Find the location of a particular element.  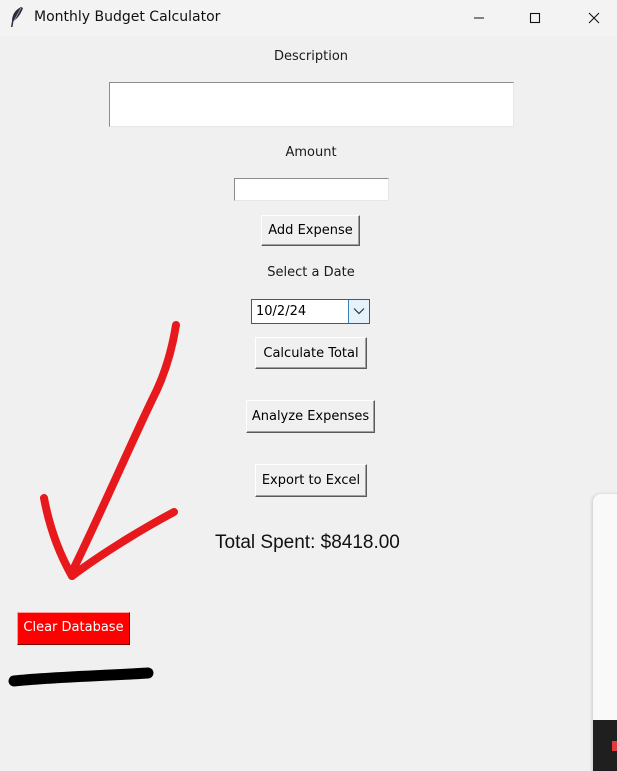

amount-input is located at coordinates (311, 189).